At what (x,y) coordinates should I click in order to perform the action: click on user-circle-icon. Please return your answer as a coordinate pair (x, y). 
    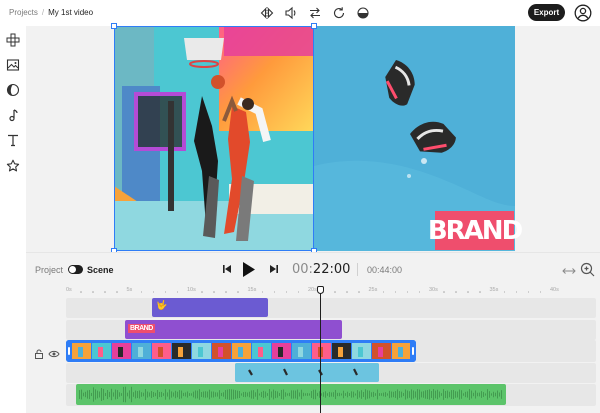
    Looking at the image, I should click on (583, 13).